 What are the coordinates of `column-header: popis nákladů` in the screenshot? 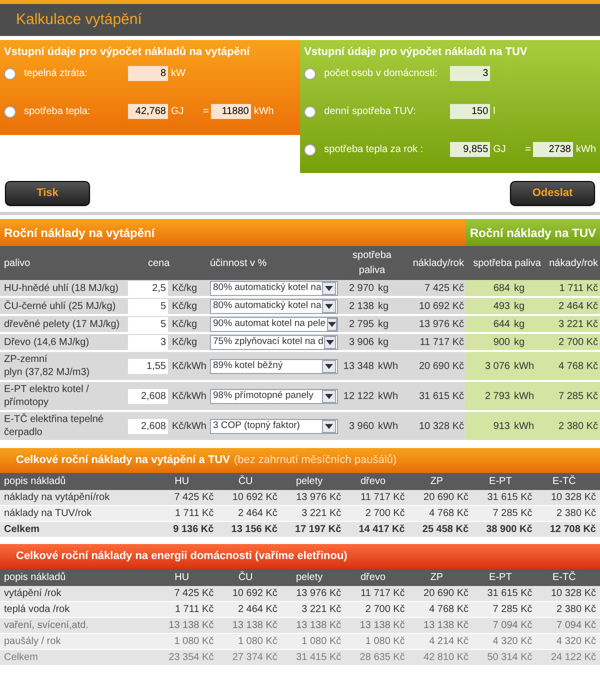 It's located at (35, 578).